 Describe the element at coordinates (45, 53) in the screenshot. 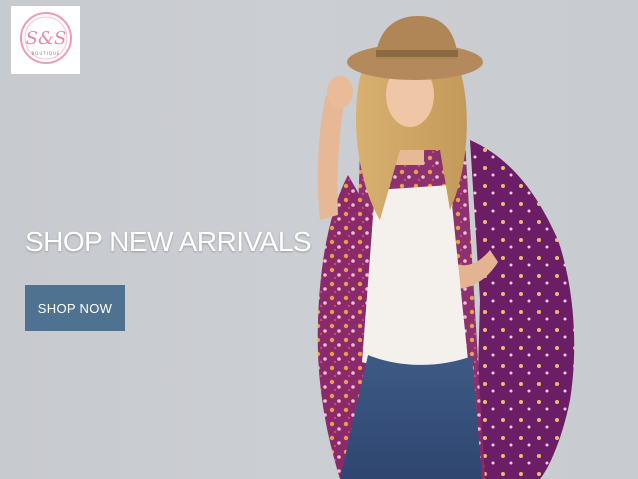

I see `logo-subtext: BOUTIQUE` at that location.